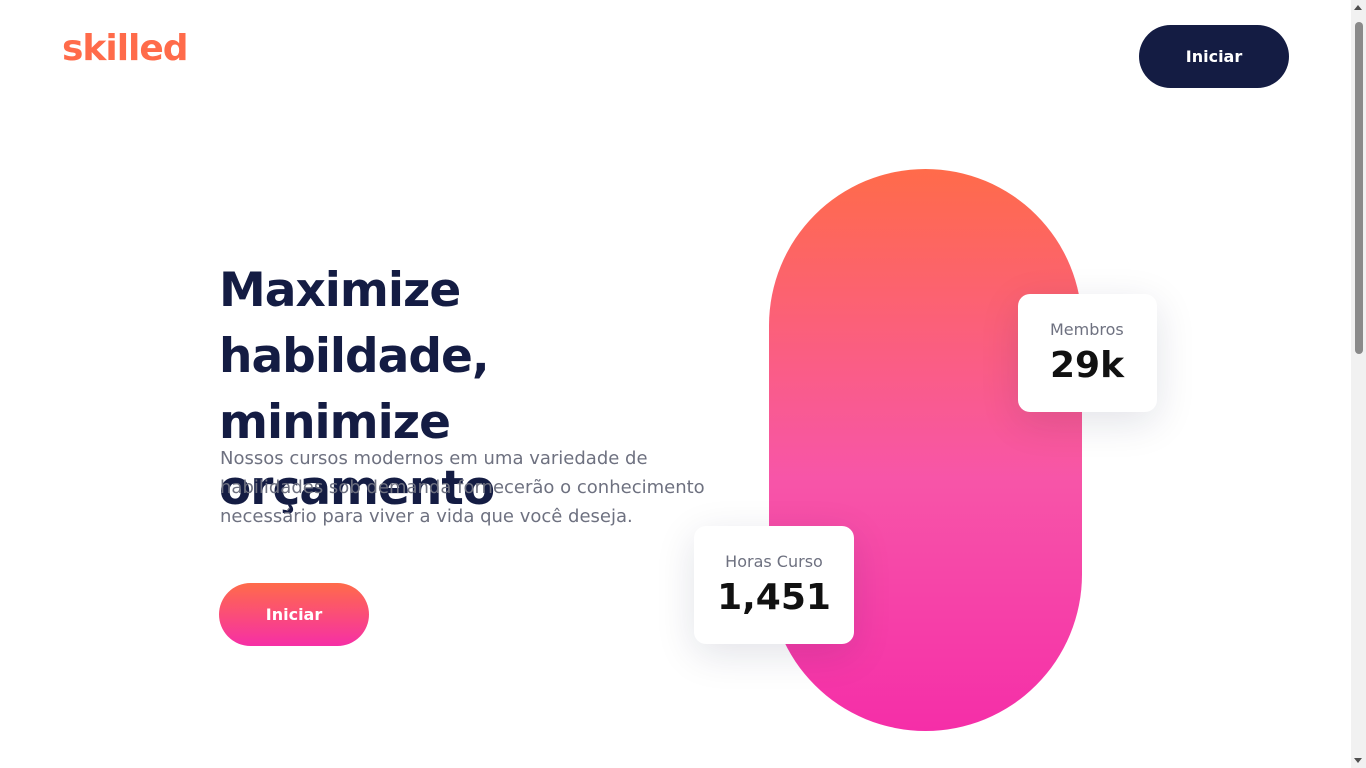 Image resolution: width=1366 pixels, height=768 pixels. Describe the element at coordinates (774, 561) in the screenshot. I see `course-hours-stat-label: Horas Curso` at that location.